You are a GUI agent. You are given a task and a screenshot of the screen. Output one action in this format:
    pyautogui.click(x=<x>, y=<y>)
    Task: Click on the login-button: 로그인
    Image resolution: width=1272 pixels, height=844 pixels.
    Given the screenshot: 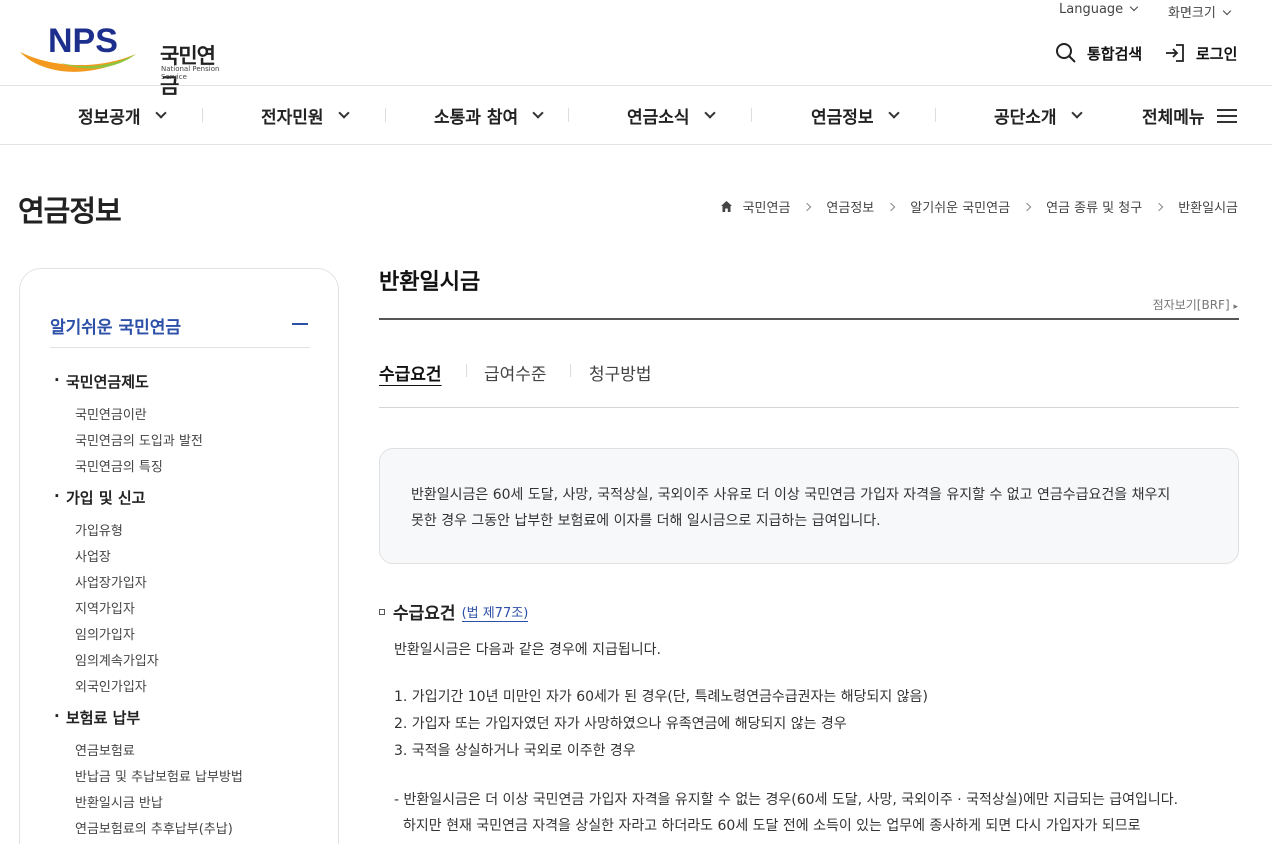 What is the action you would take?
    pyautogui.click(x=1200, y=53)
    